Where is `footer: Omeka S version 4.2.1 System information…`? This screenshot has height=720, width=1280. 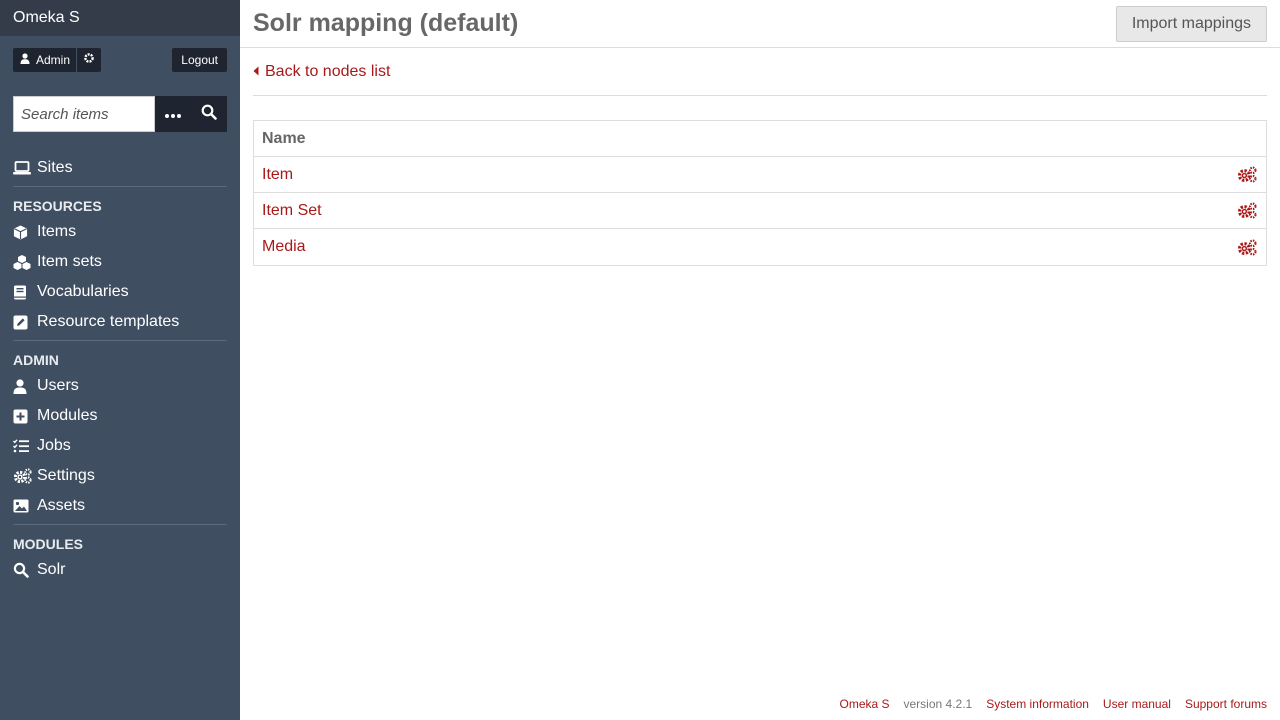
footer: Omeka S version 4.2.1 System information… is located at coordinates (1053, 704).